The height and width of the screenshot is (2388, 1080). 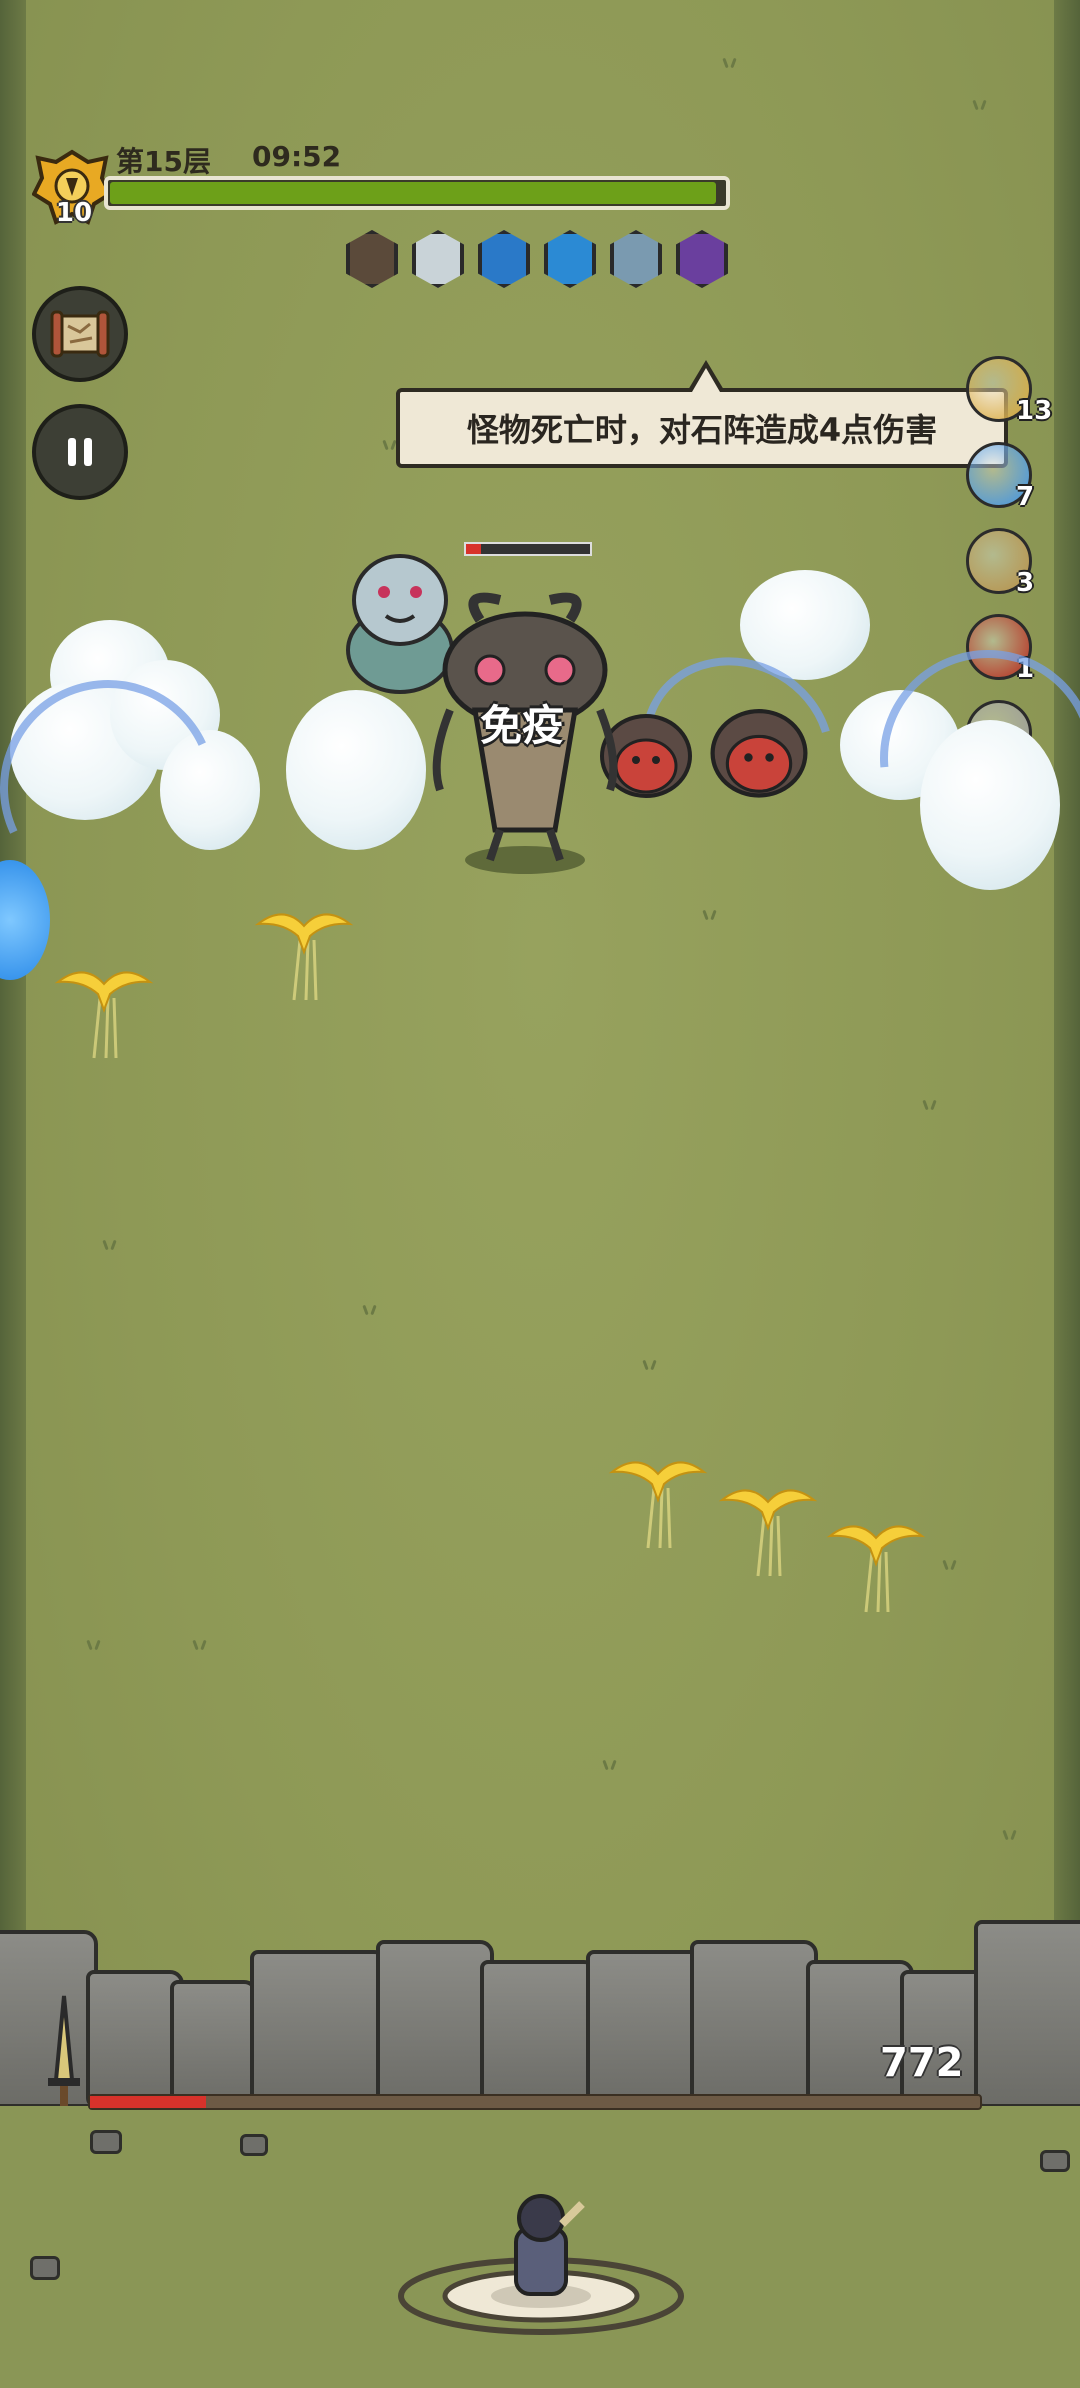 What do you see at coordinates (636, 259) in the screenshot?
I see `sword-skill-icon` at bounding box center [636, 259].